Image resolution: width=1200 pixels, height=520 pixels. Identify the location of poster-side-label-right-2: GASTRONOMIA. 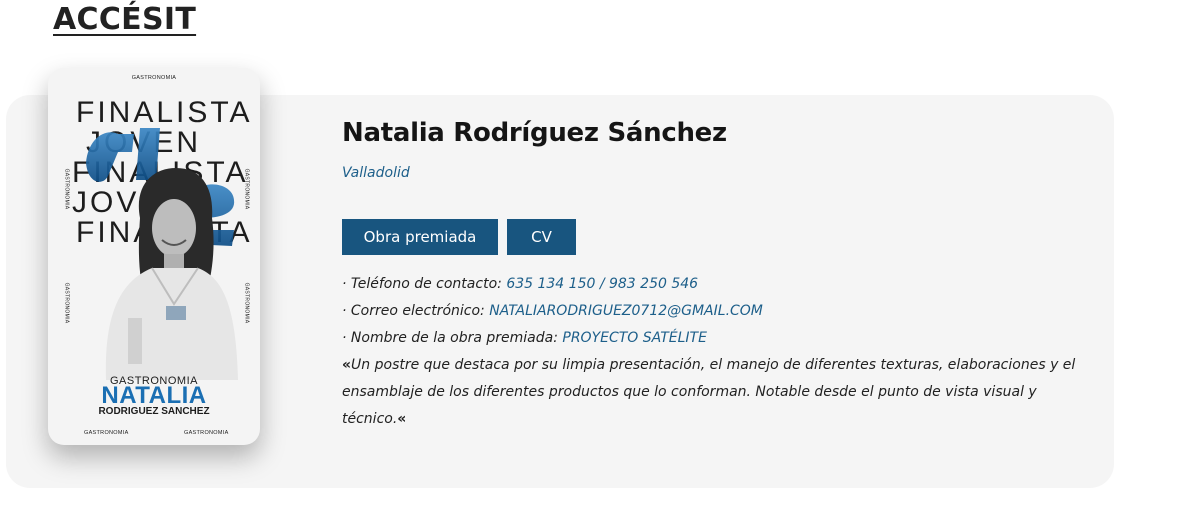
(246, 303).